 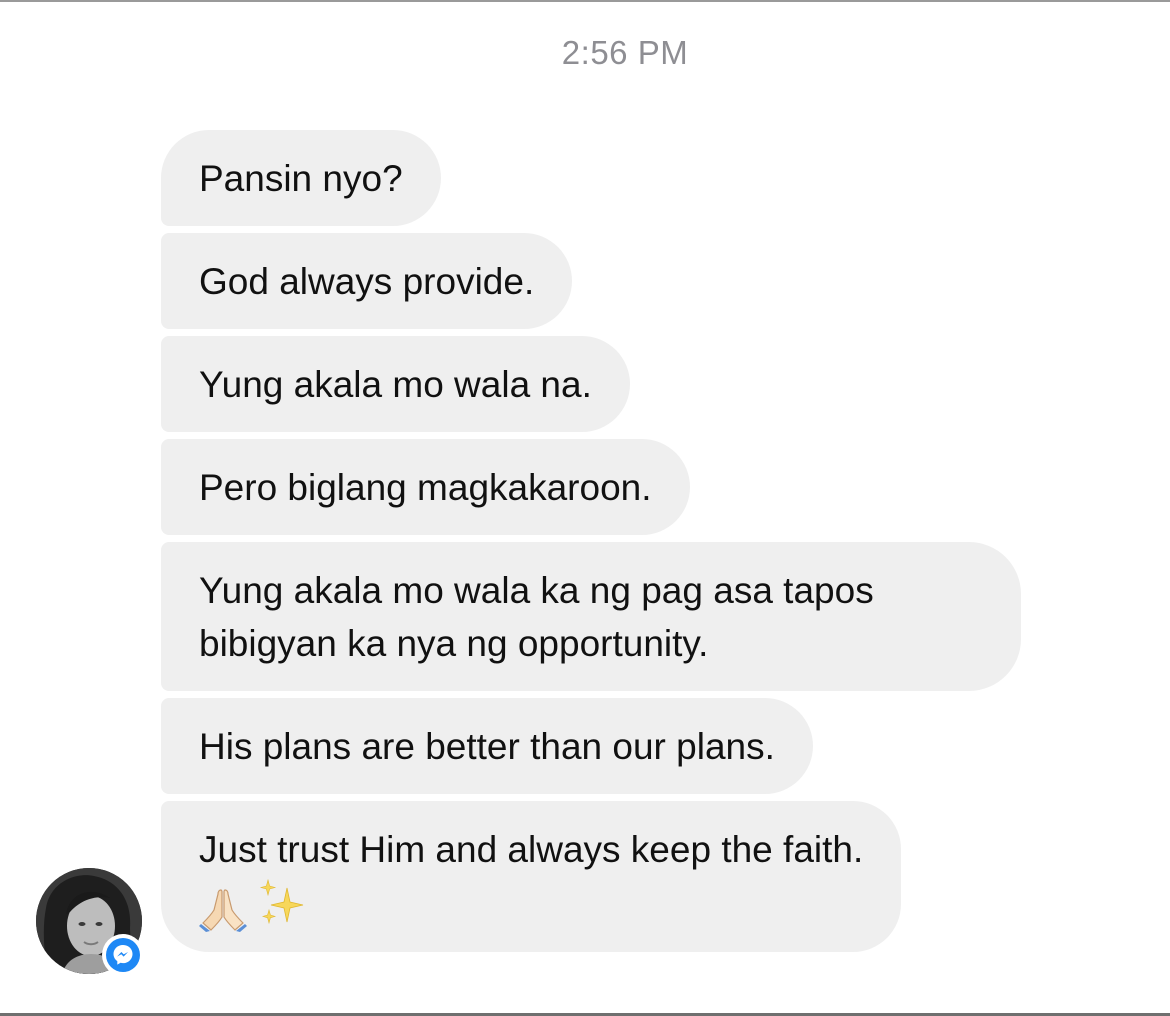 What do you see at coordinates (625, 52) in the screenshot?
I see `message-timestamp: 2:56 PM` at bounding box center [625, 52].